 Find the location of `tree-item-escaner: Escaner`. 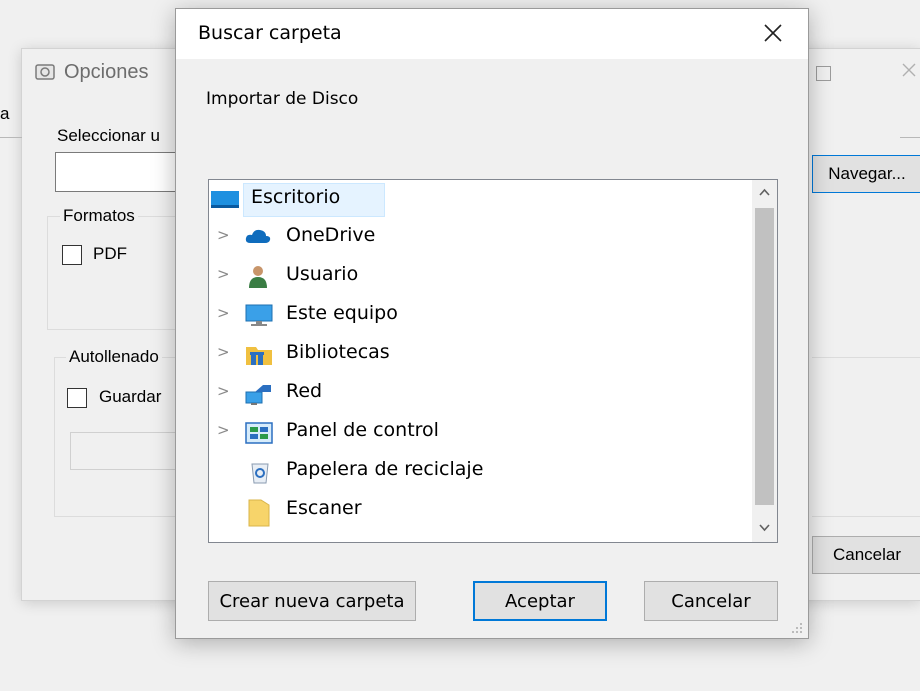

tree-item-escaner: Escaner is located at coordinates (481, 510).